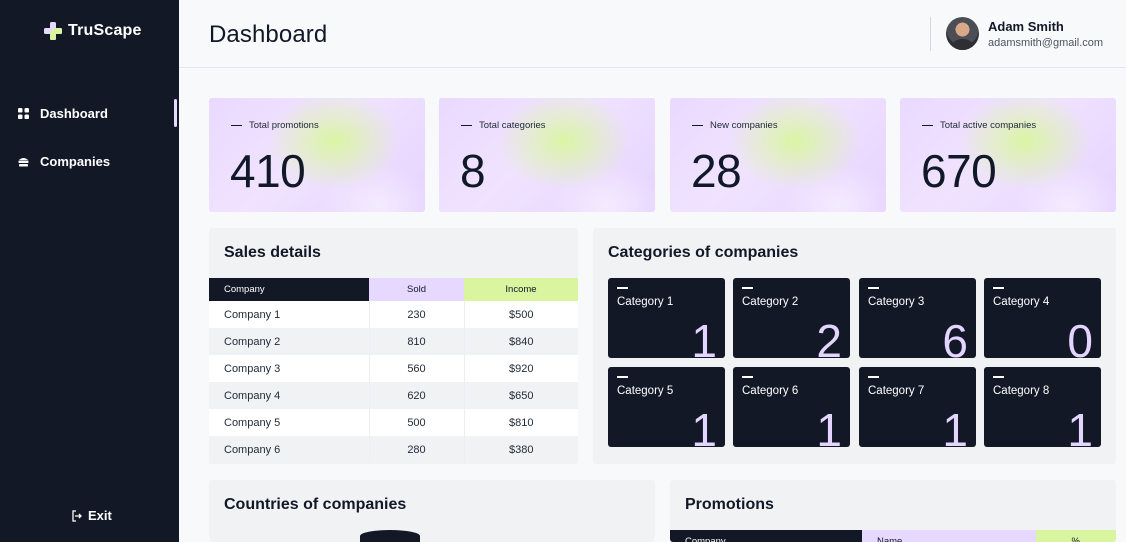 This screenshot has height=542, width=1126. I want to click on header-divider, so click(930, 34).